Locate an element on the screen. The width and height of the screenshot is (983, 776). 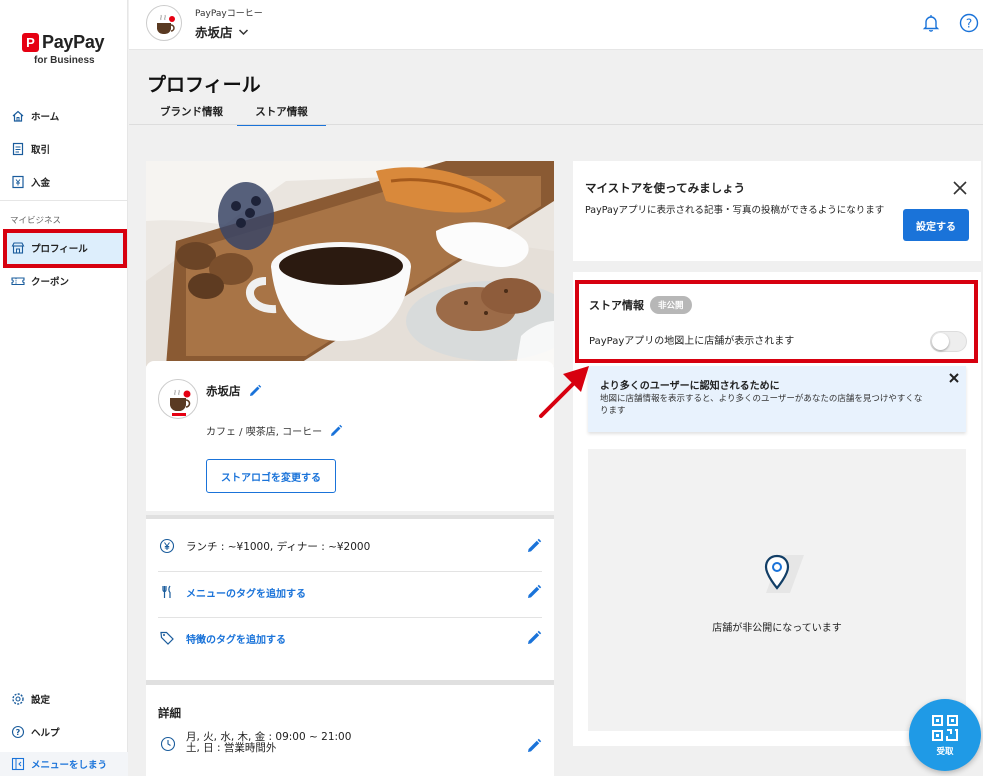
paypay-logo: P PayPay for Business is located at coordinates (67, 49).